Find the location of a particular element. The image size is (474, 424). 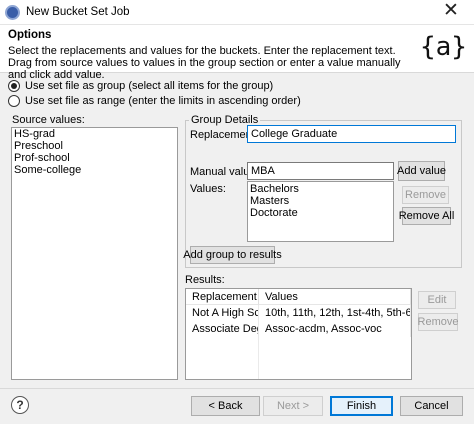

replacement-input: College Graduate is located at coordinates (351, 134).